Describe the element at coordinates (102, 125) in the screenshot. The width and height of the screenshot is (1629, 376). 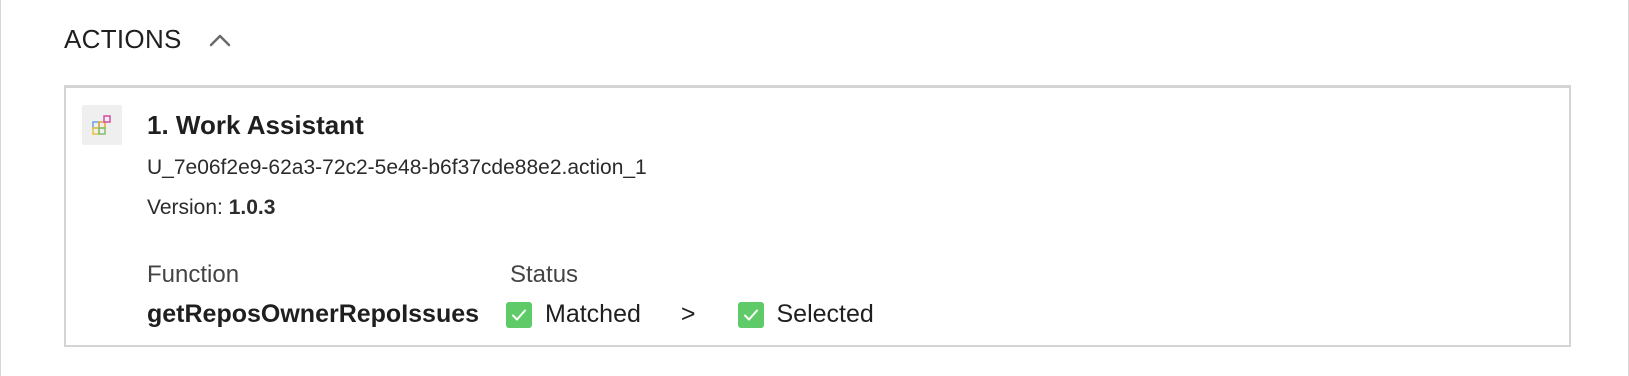
I see `app-icon` at that location.